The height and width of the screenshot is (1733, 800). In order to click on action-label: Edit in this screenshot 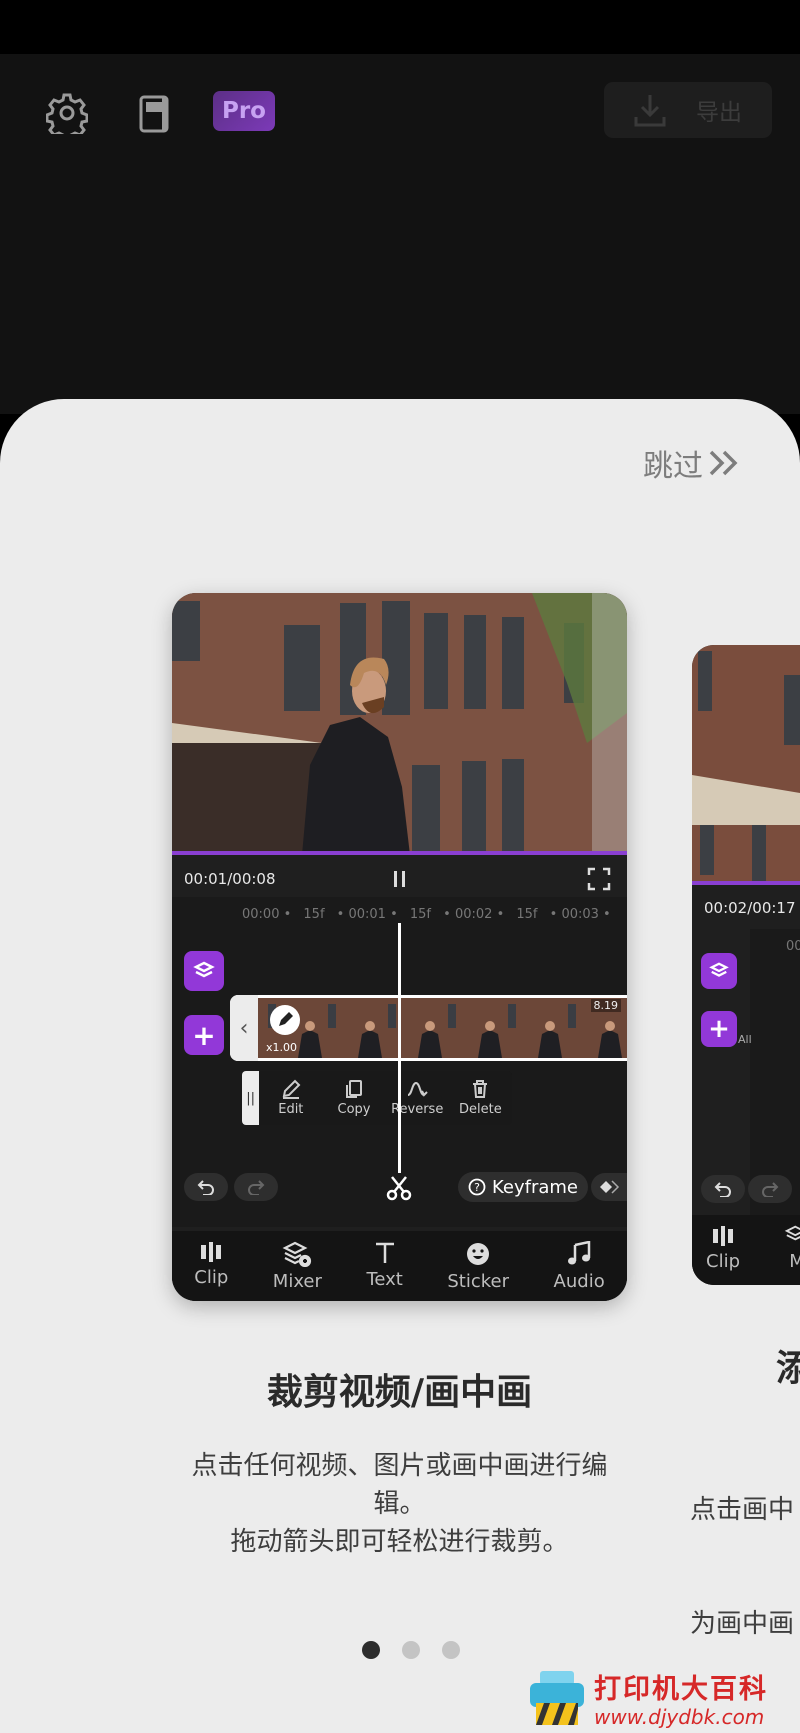, I will do `click(291, 1109)`.